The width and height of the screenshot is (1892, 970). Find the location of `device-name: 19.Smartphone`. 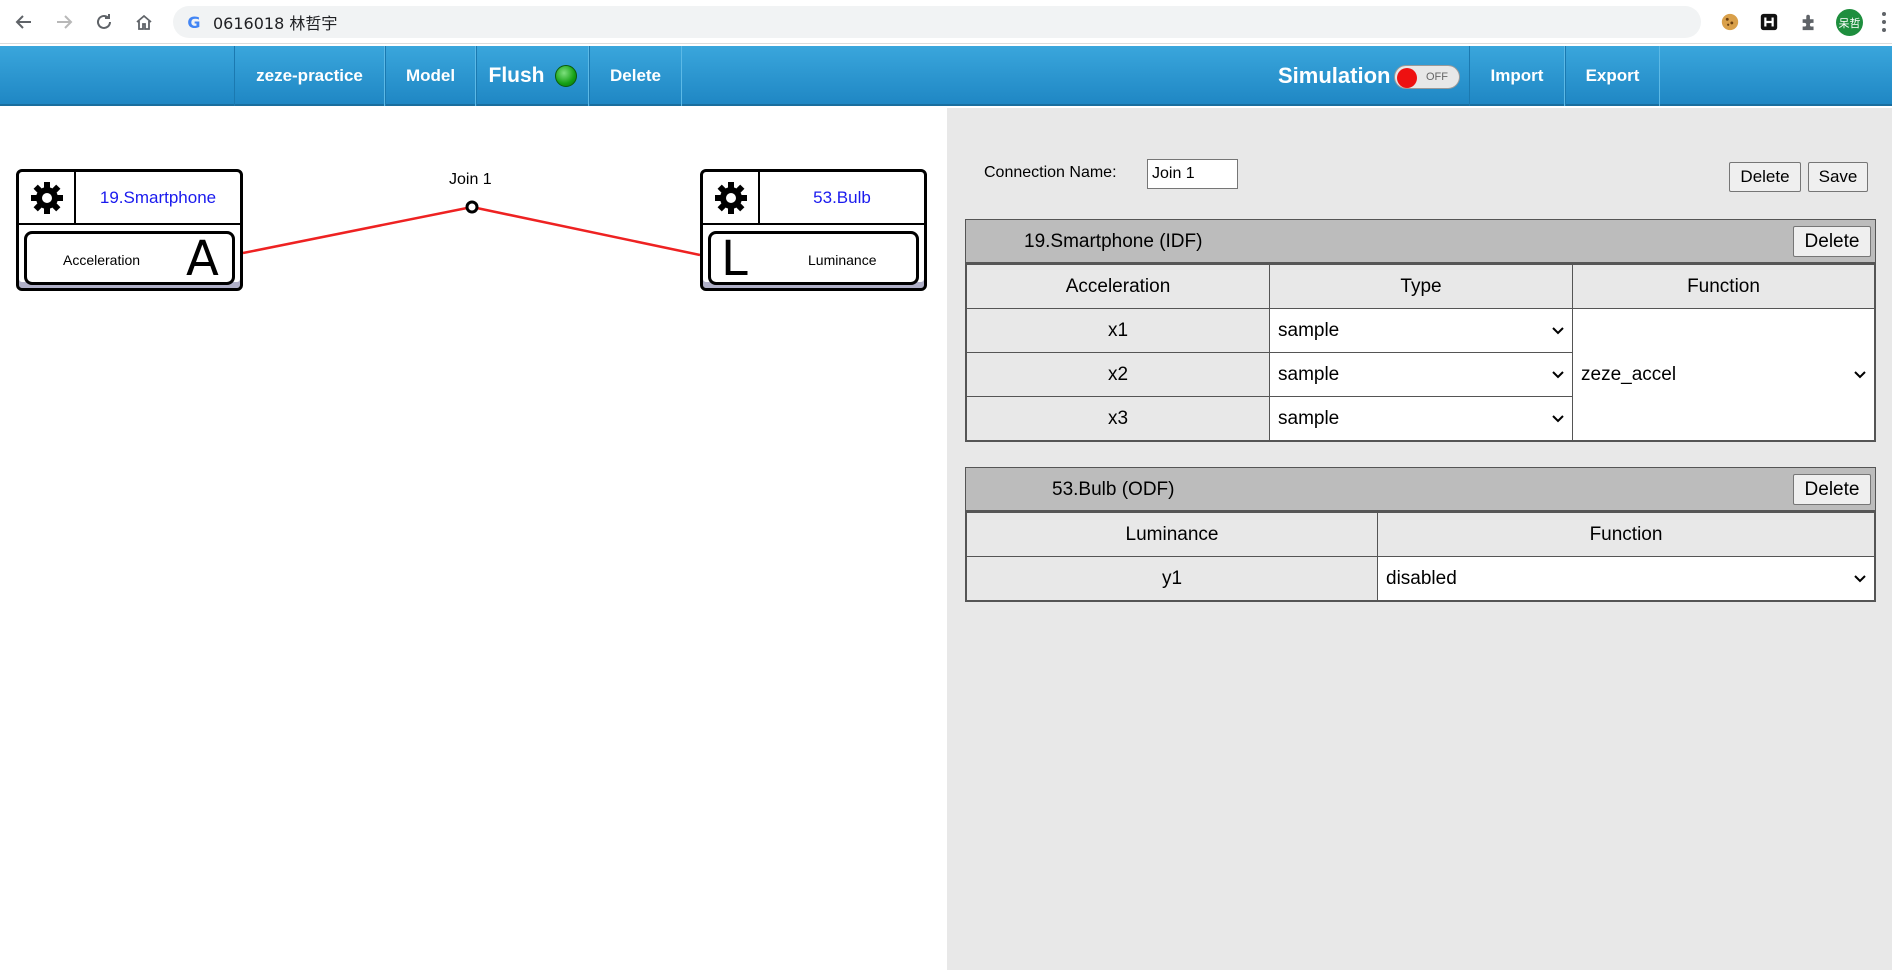

device-name: 19.Smartphone is located at coordinates (158, 198).